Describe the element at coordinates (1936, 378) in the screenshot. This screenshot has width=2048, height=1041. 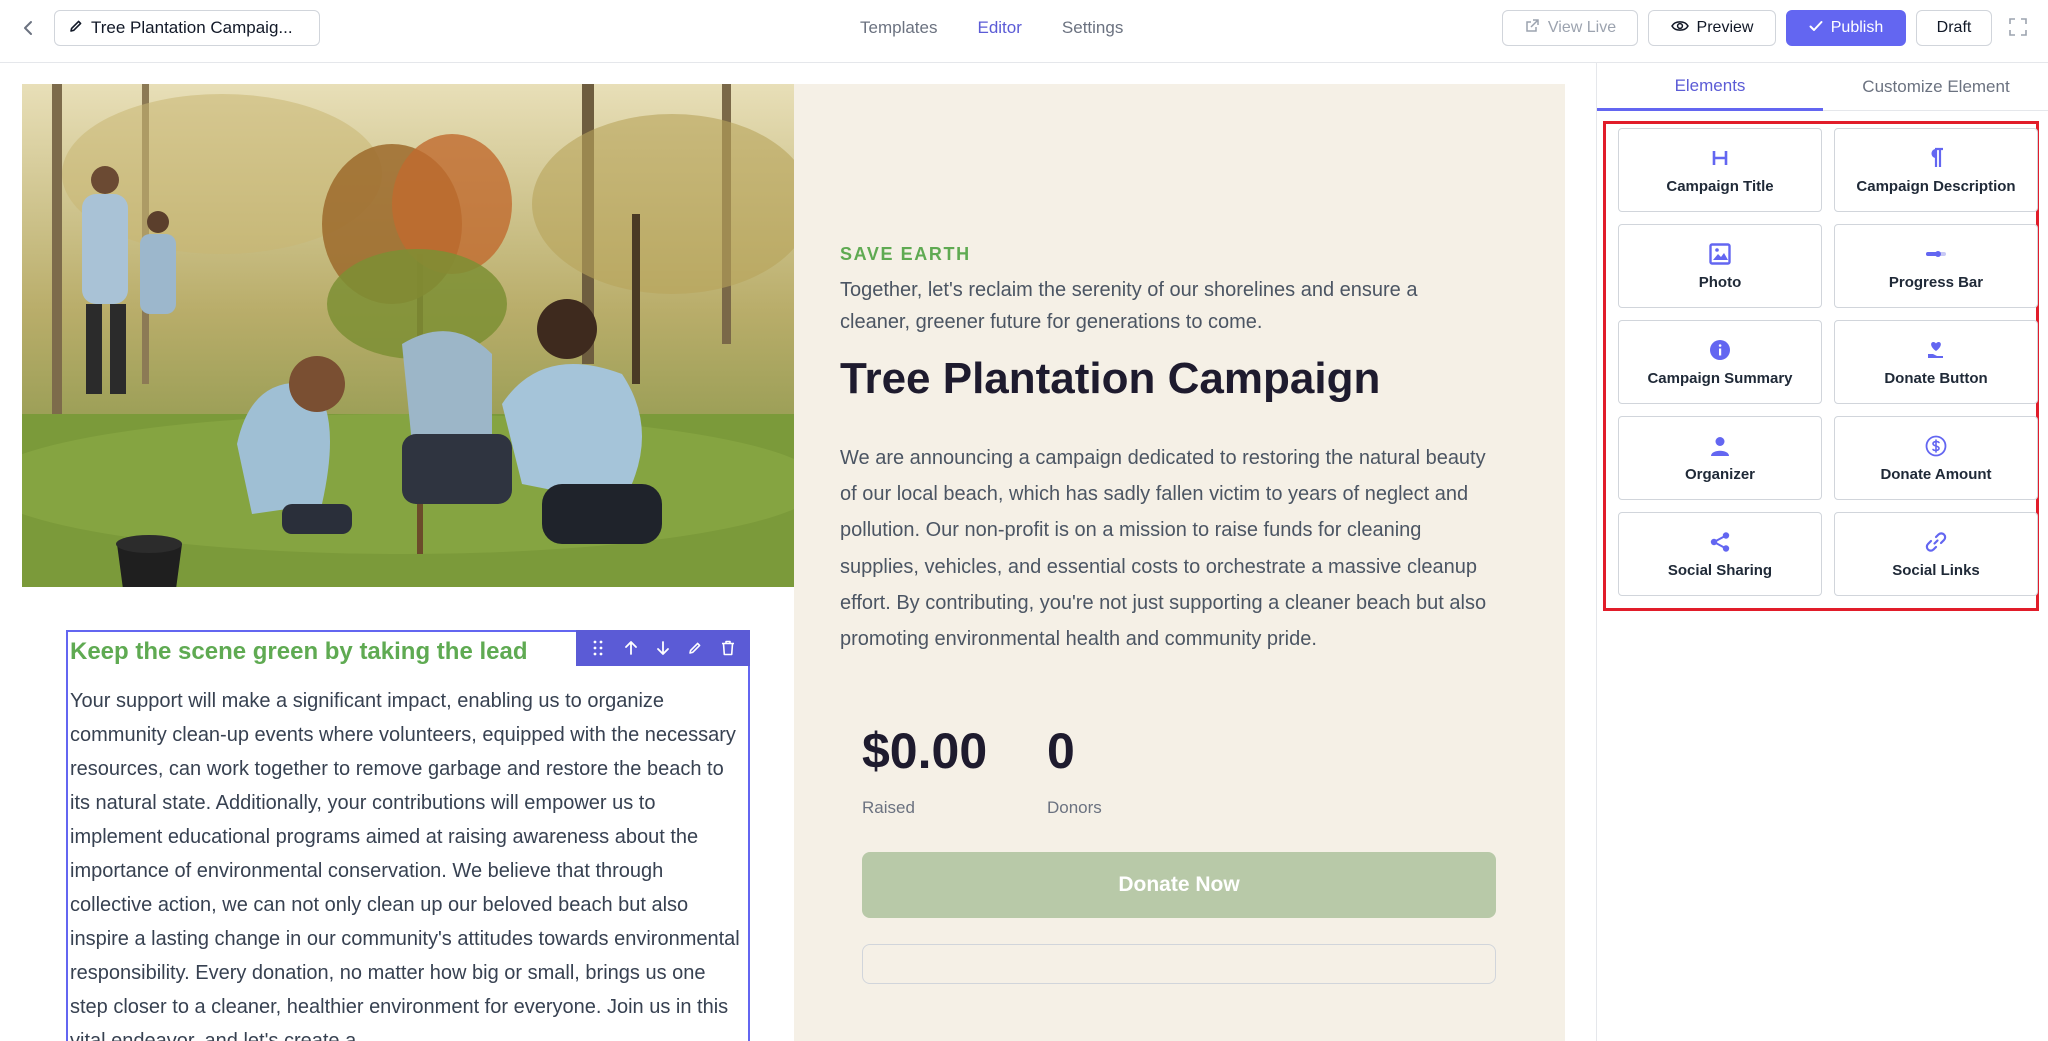
I see `element-label: Donate Button` at that location.